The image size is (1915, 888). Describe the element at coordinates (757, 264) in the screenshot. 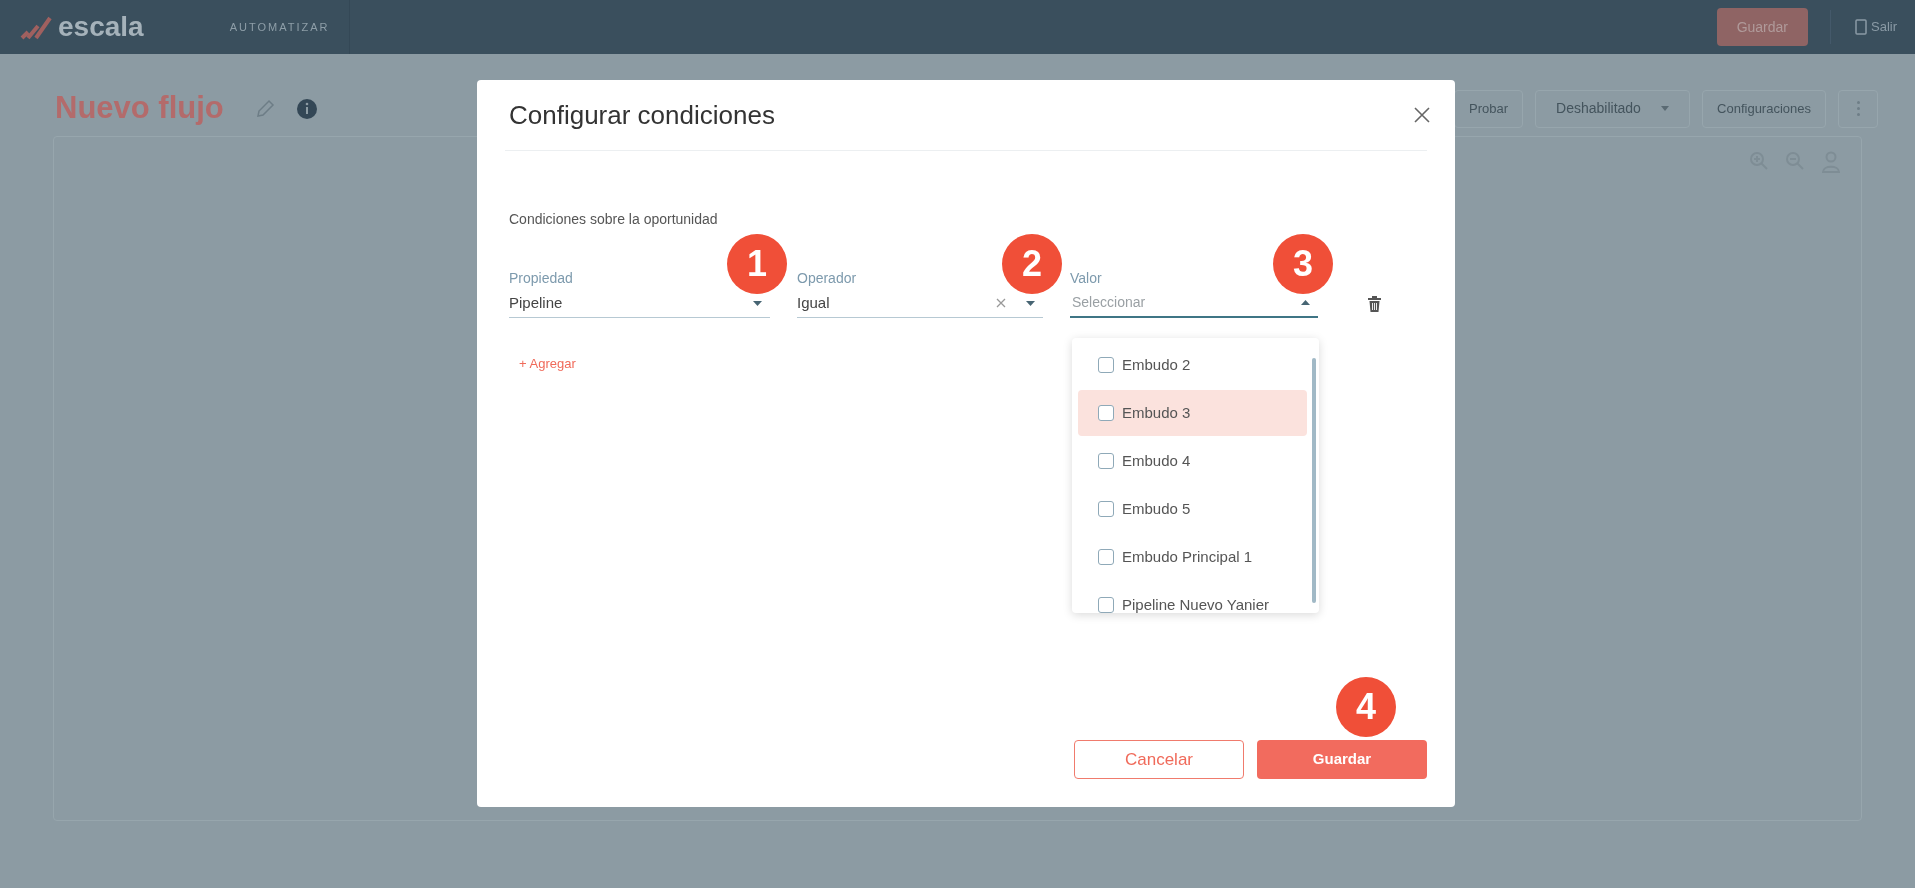

I see `step-marker: 1` at that location.